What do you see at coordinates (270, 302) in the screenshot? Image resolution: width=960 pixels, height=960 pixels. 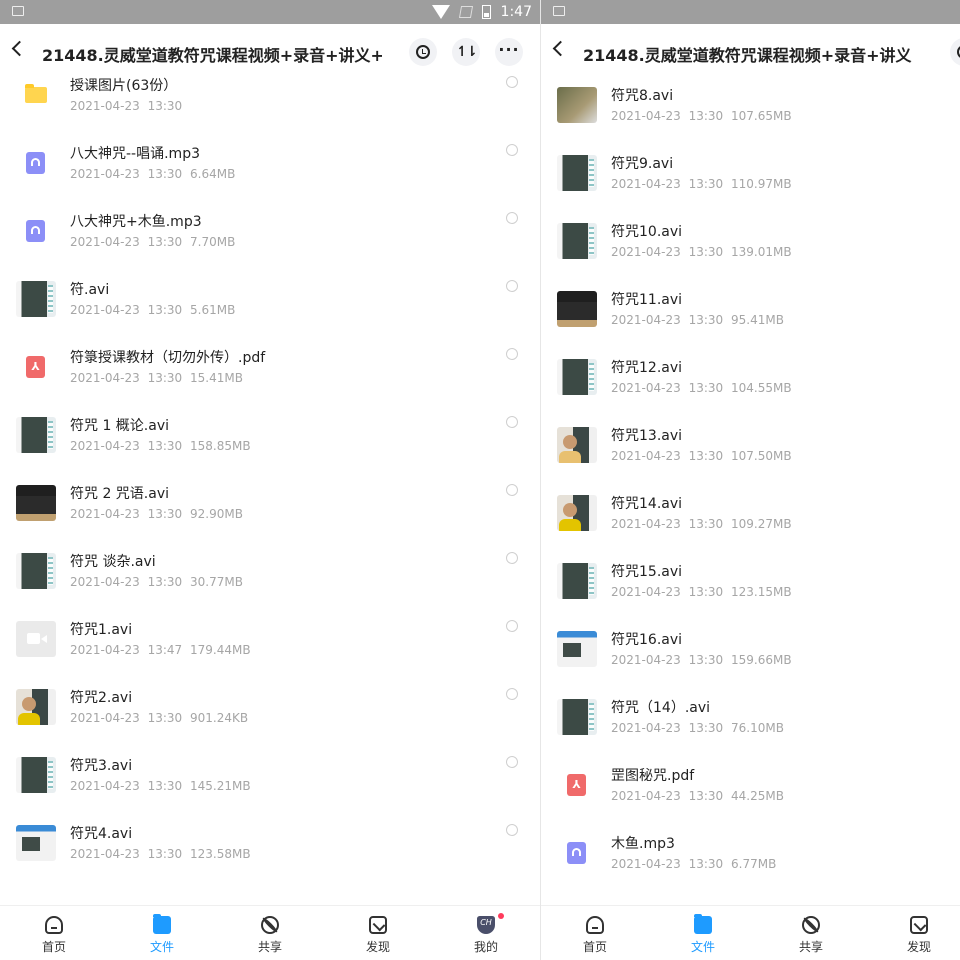 I see `file-row: 符.avi 2021-04-23 13:30 5.61MB` at bounding box center [270, 302].